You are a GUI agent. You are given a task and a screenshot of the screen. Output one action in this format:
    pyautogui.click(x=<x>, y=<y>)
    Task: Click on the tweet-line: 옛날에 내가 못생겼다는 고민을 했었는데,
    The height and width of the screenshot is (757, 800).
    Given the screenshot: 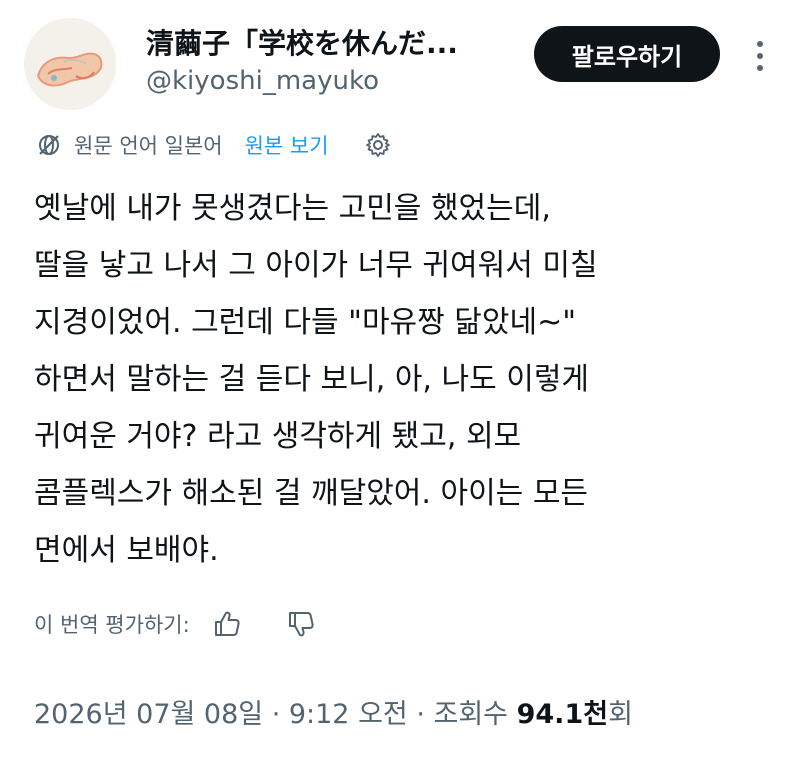 What is the action you would take?
    pyautogui.click(x=292, y=208)
    